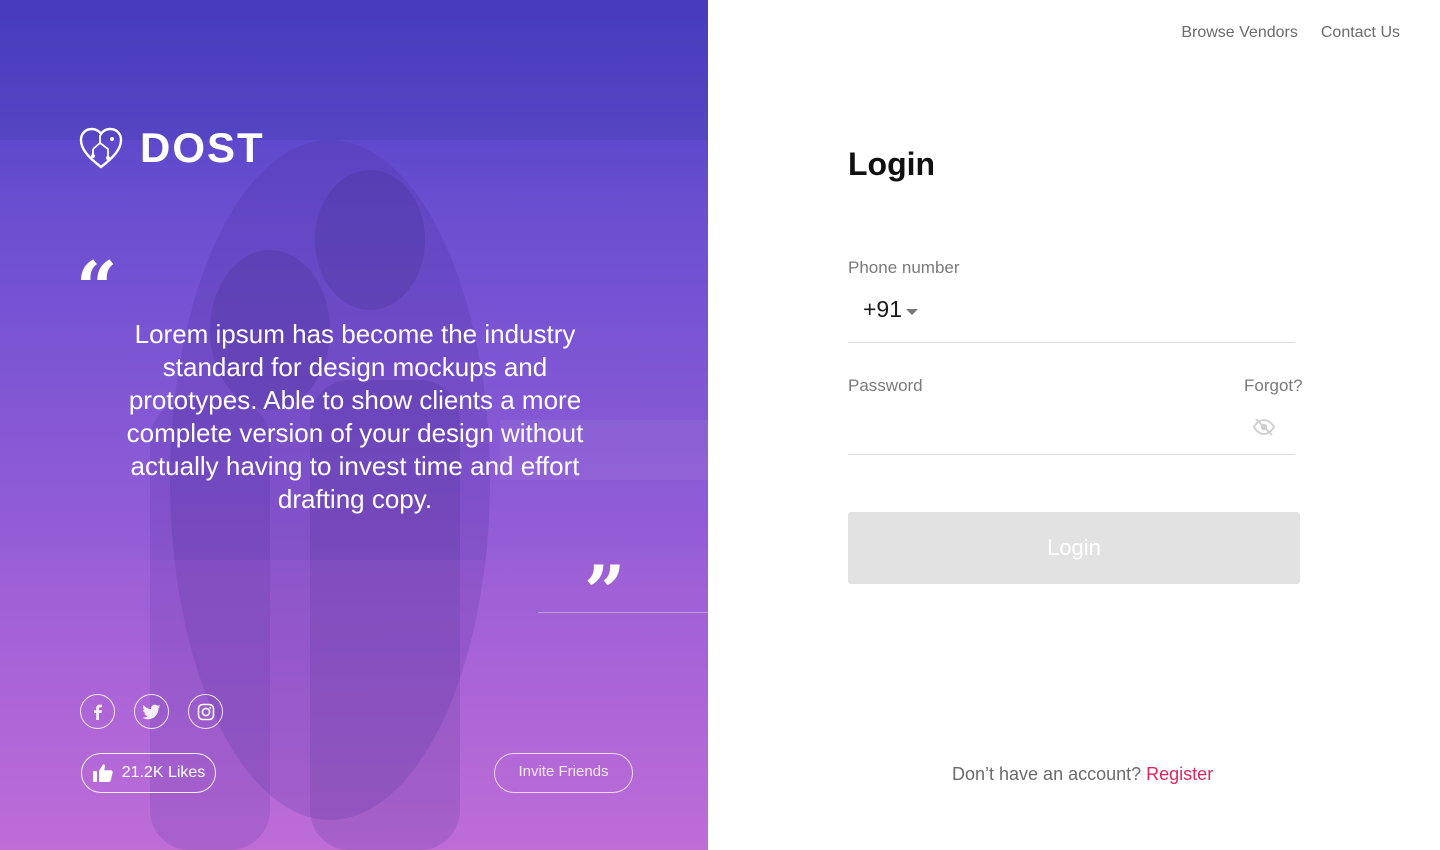 This screenshot has height=850, width=1440. I want to click on facebook-link, so click(97, 711).